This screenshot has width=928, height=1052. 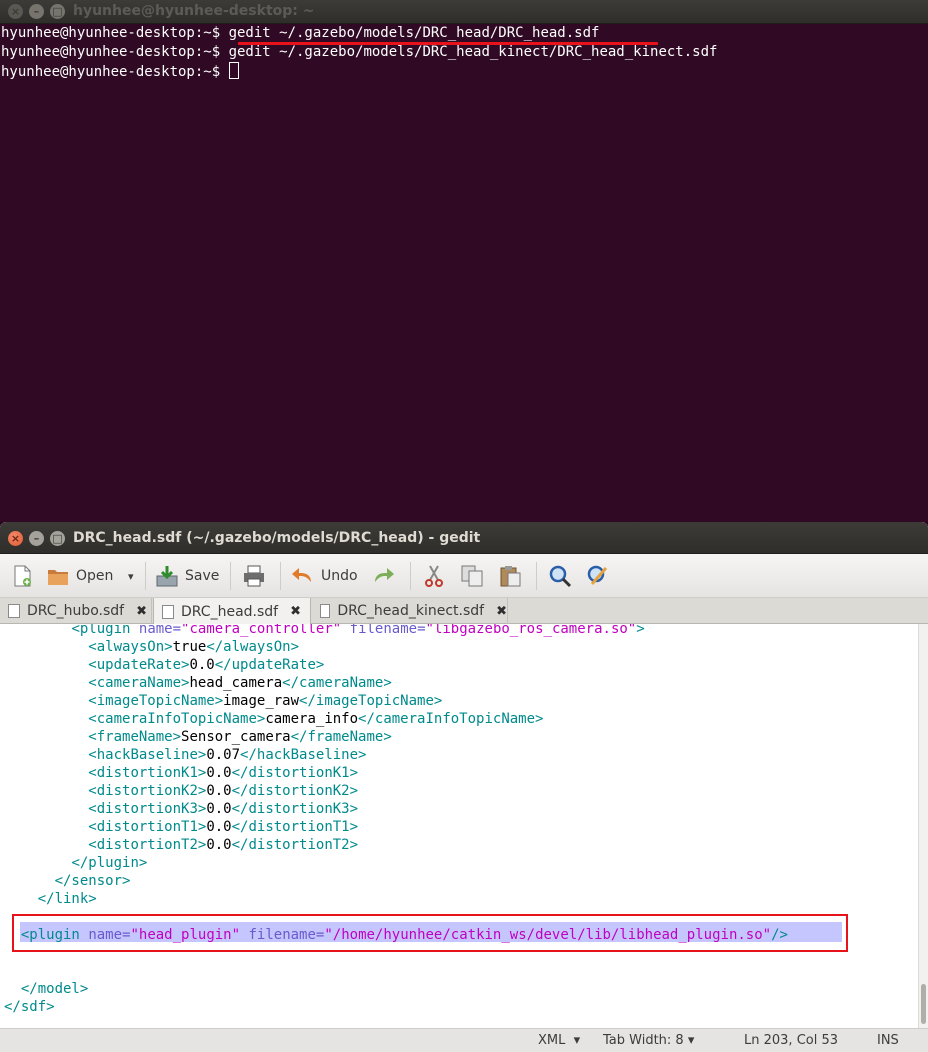 What do you see at coordinates (206, 665) in the screenshot?
I see `code-line: <updateRate>0.0</updateRate>` at bounding box center [206, 665].